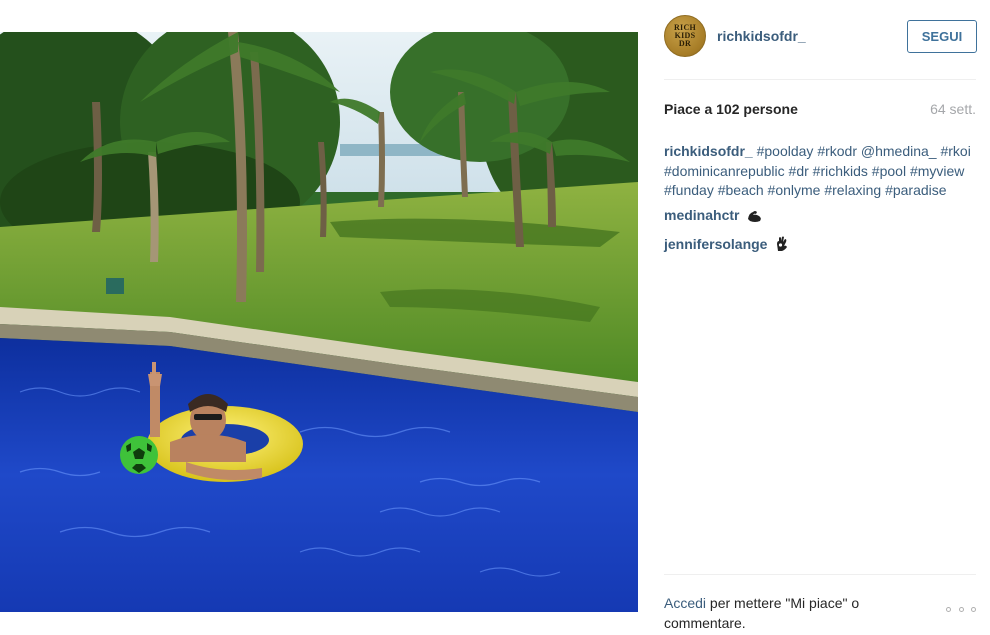 The width and height of the screenshot is (990, 635). Describe the element at coordinates (820, 245) in the screenshot. I see `comment-item: jennifersolange` at that location.